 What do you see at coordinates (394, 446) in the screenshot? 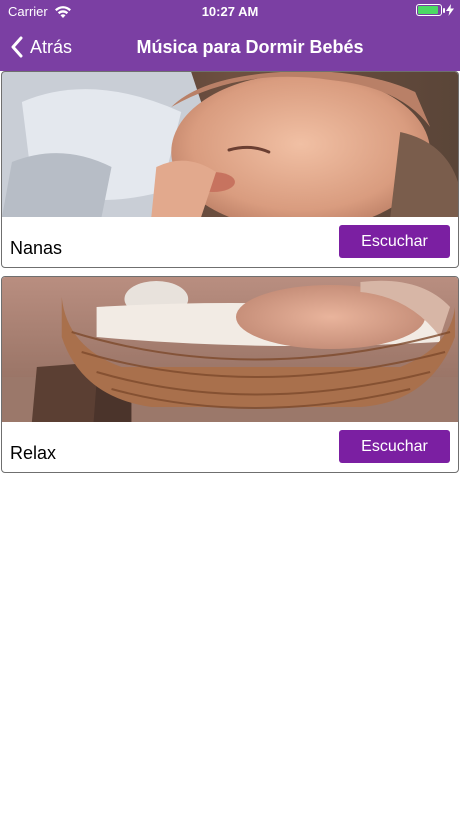
I see `listen-button-relax: Escuchar` at bounding box center [394, 446].